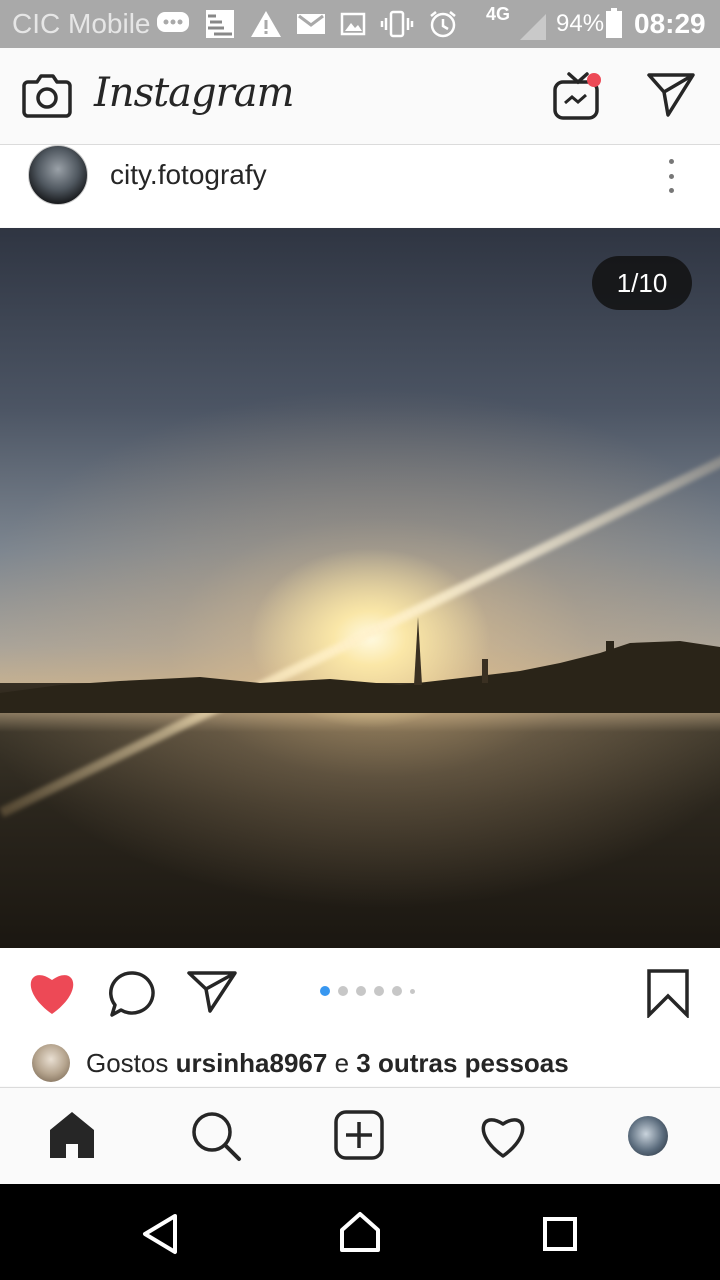 The image size is (720, 1280). I want to click on likes-row: Gostos ursinha8967 e 3 outras pessoas, so click(360, 1062).